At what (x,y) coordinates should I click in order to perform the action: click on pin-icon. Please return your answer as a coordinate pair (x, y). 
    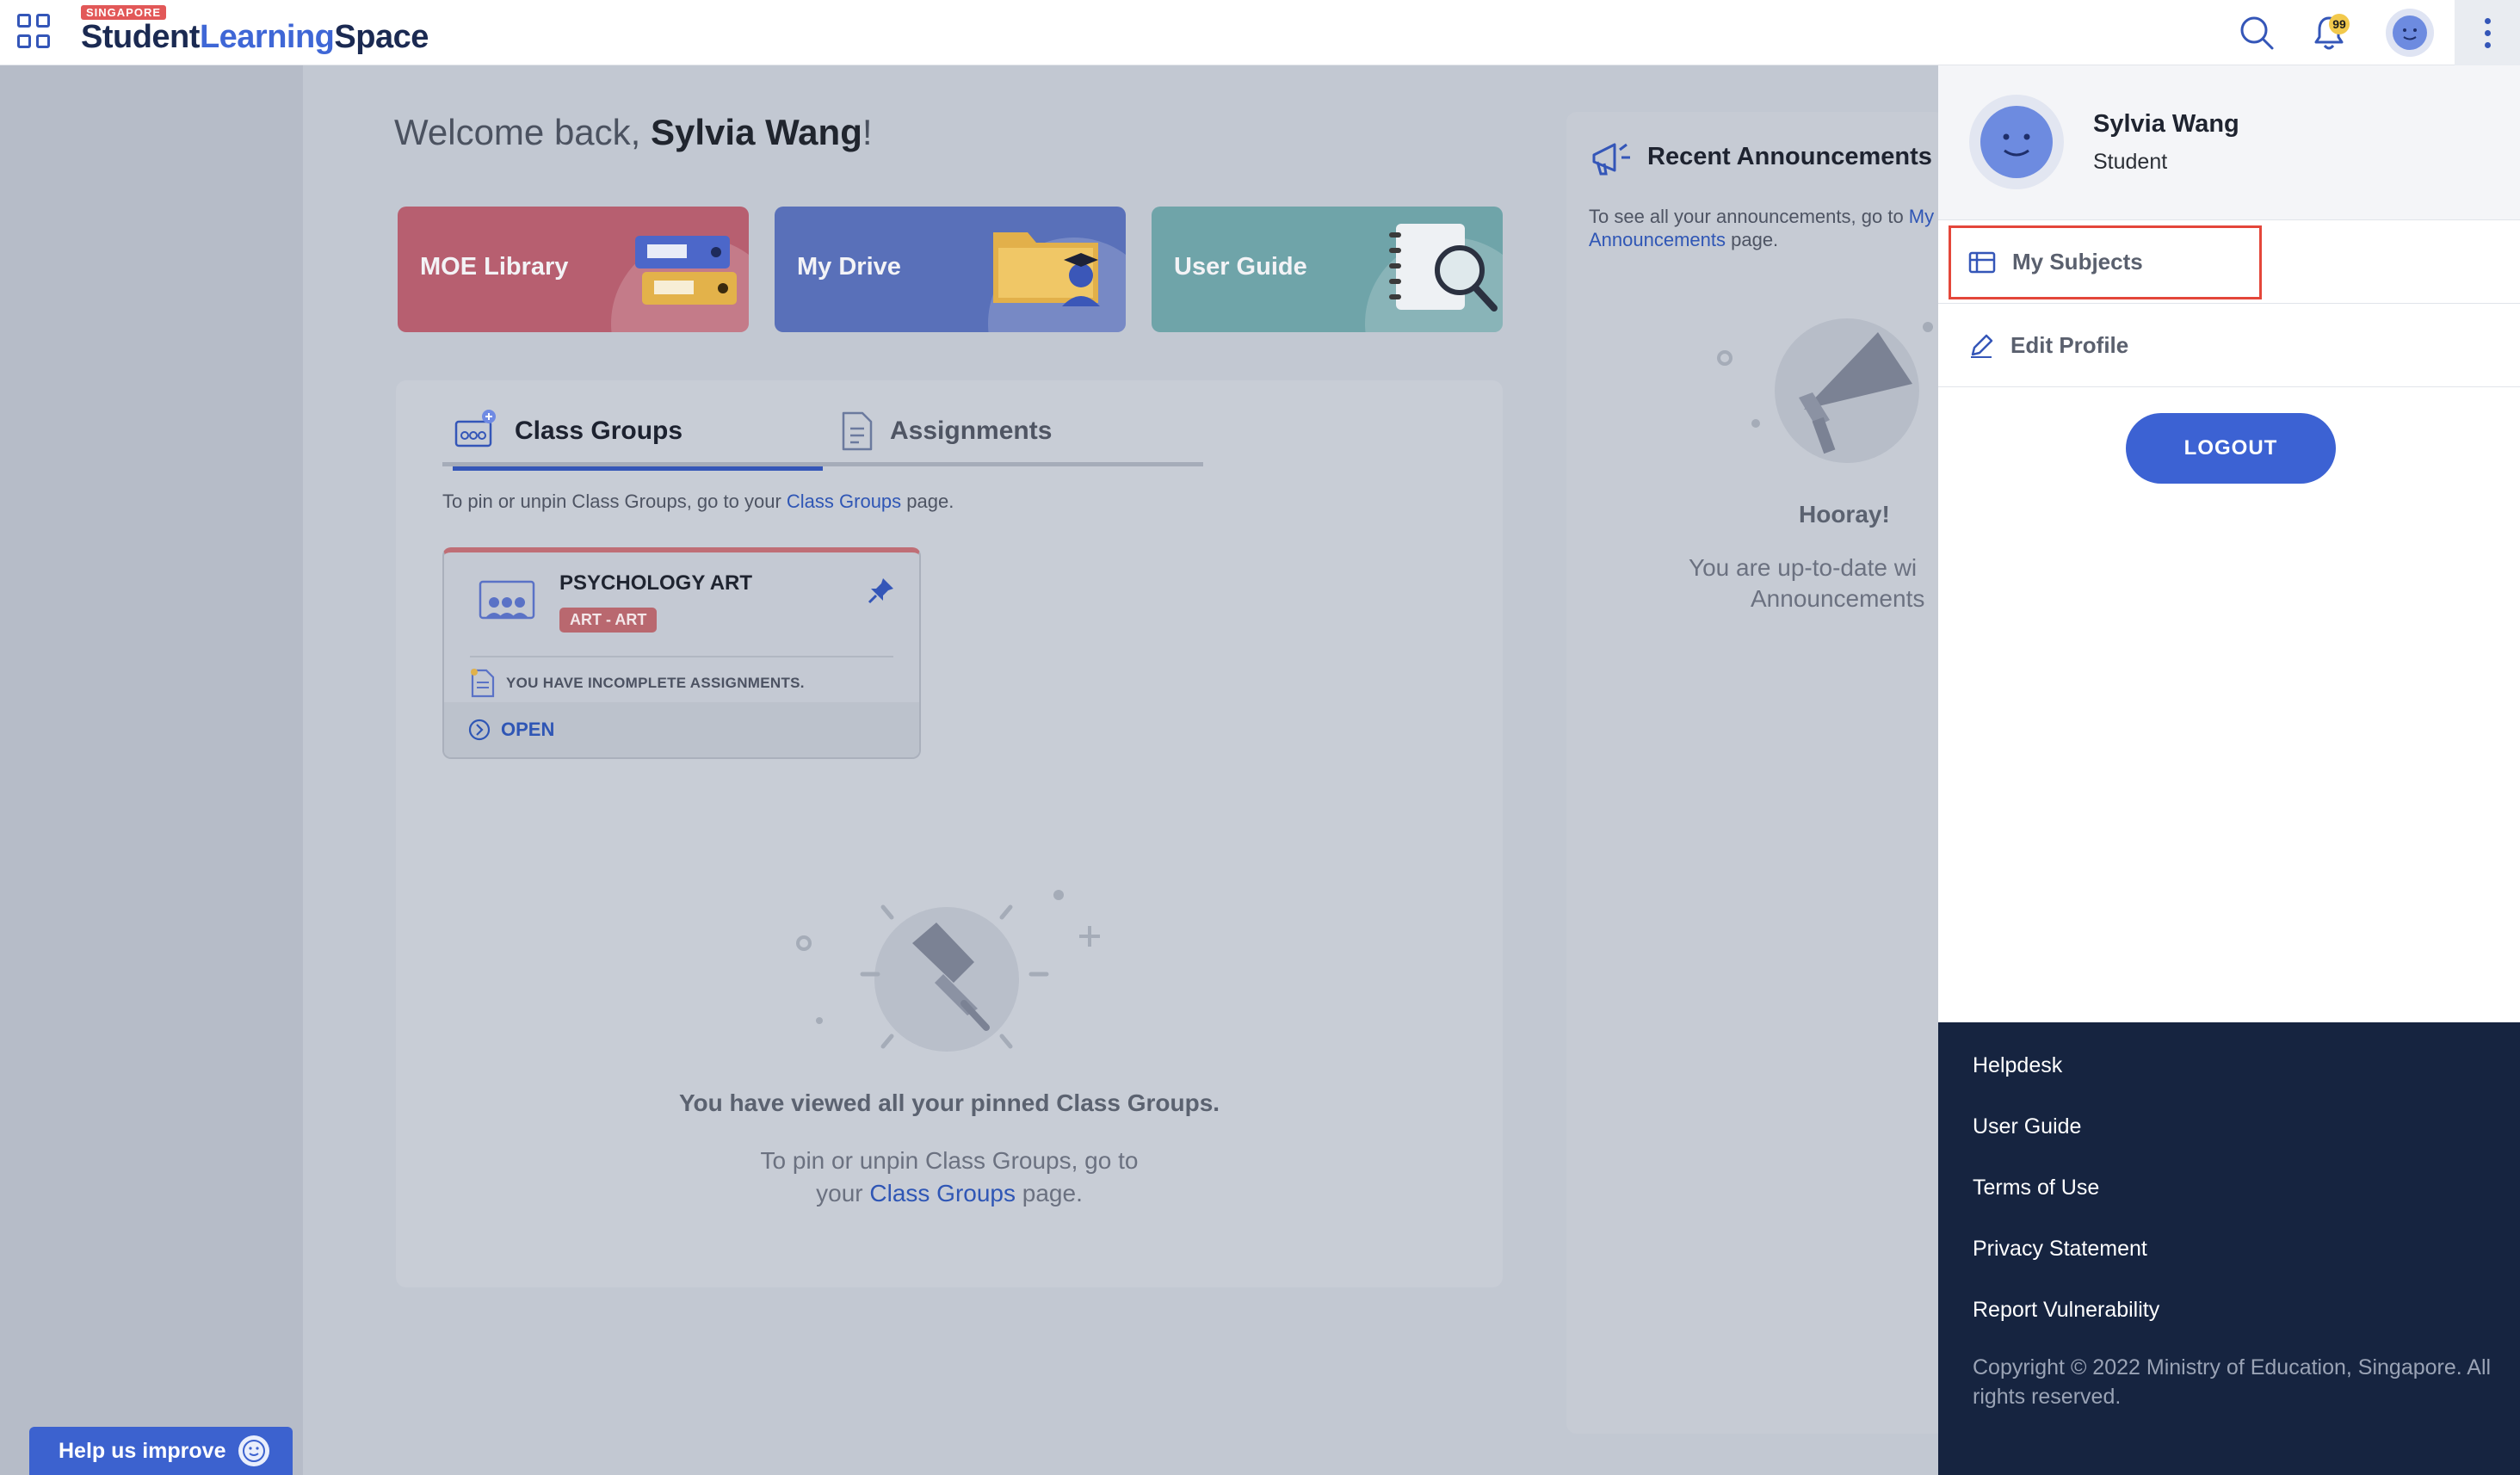
    Looking at the image, I should click on (881, 593).